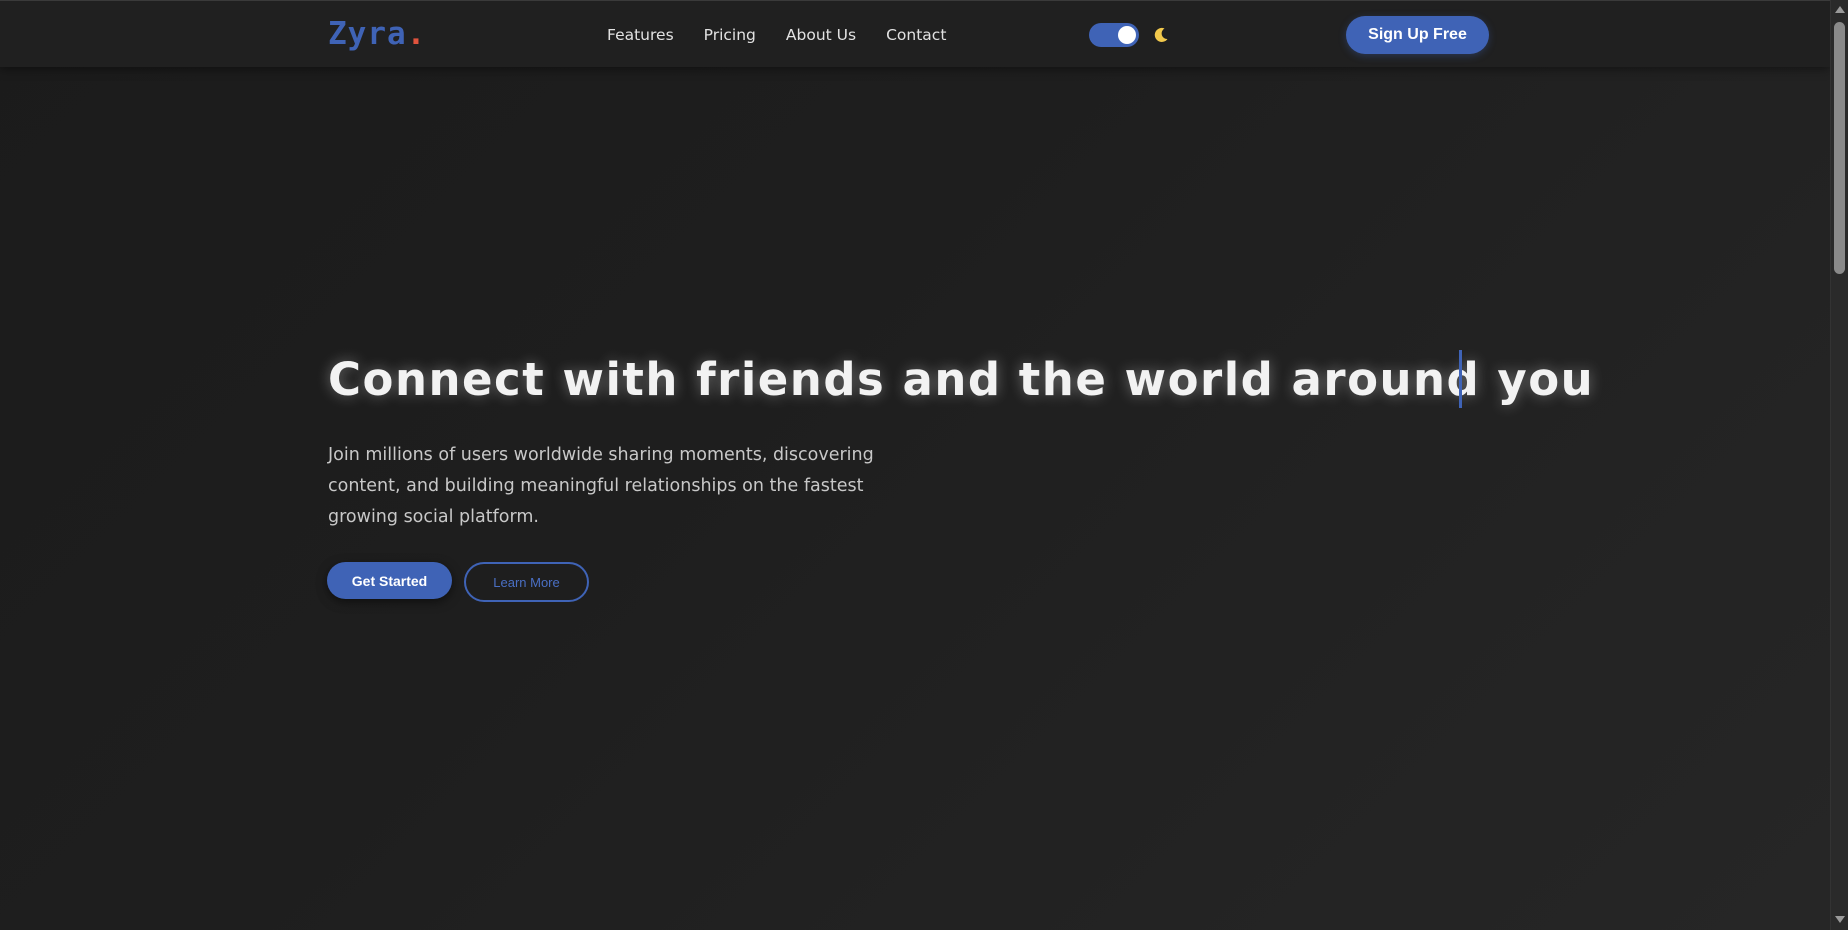  Describe the element at coordinates (1839, 465) in the screenshot. I see `vertical-scrollbar` at that location.